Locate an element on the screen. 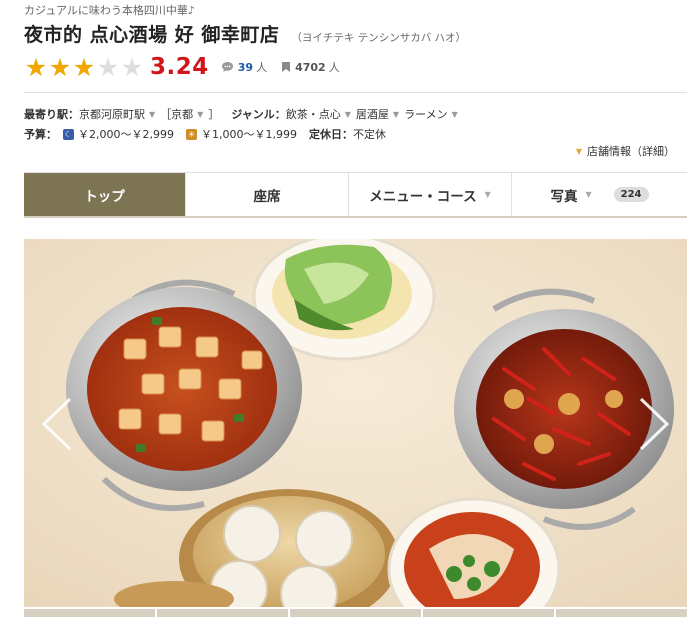 This screenshot has width=687, height=617. catchphrase: カジュアルに味わう本格四川中華♪ is located at coordinates (109, 10).